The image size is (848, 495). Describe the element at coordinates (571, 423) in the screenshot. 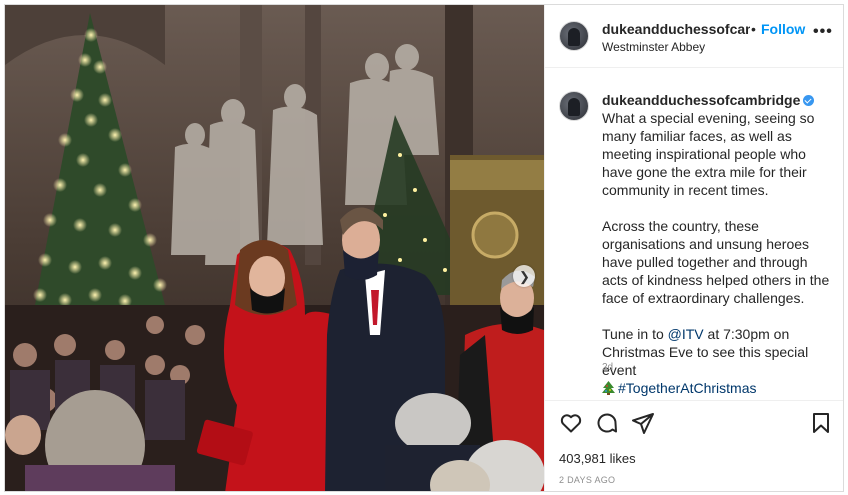

I see `heart-icon` at that location.